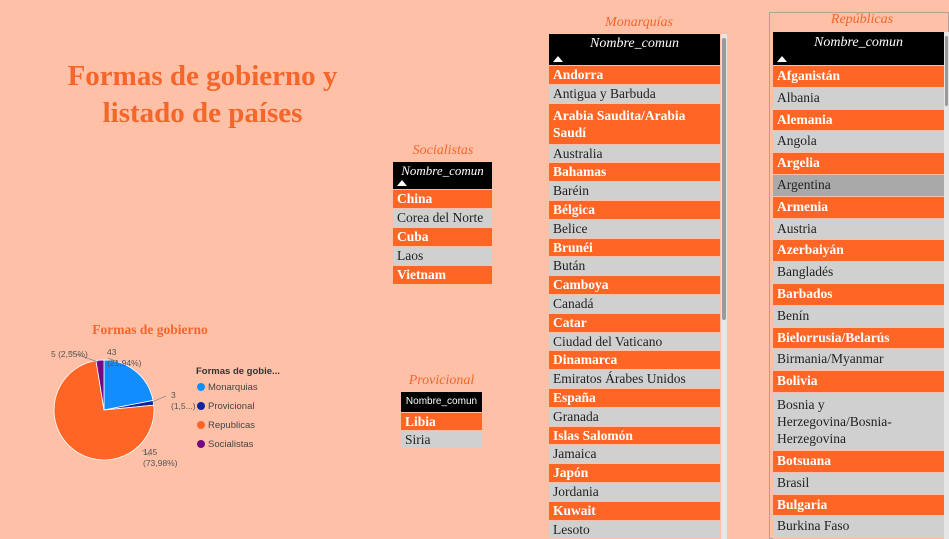 The height and width of the screenshot is (539, 949). What do you see at coordinates (634, 209) in the screenshot?
I see `table-row: Bélgica` at bounding box center [634, 209].